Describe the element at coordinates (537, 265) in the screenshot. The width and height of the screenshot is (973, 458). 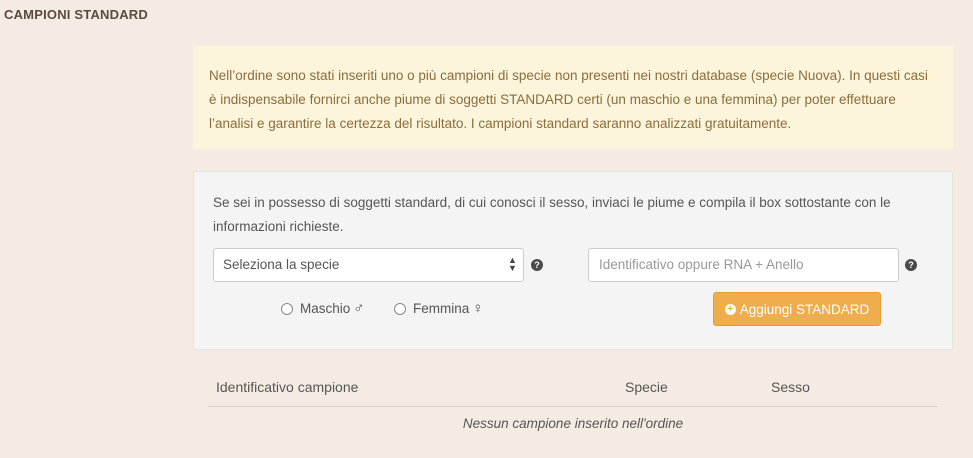
I see `species-help-icon: ?` at that location.